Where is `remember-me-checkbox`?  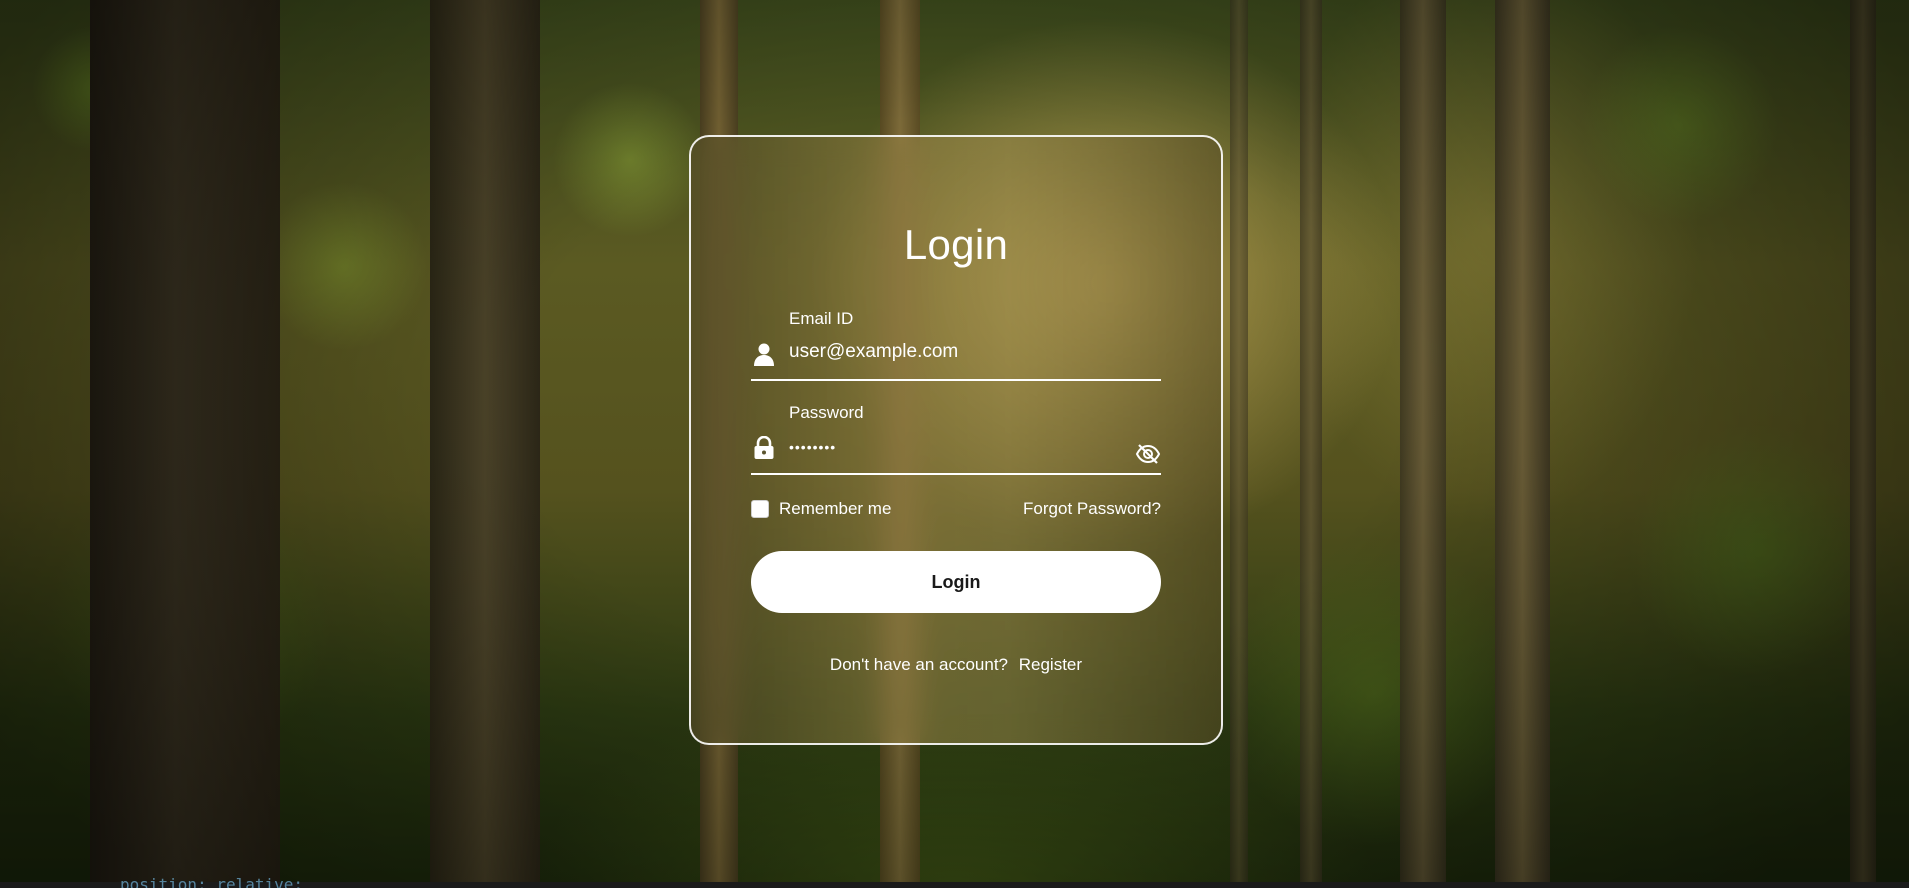
remember-me-checkbox is located at coordinates (760, 509).